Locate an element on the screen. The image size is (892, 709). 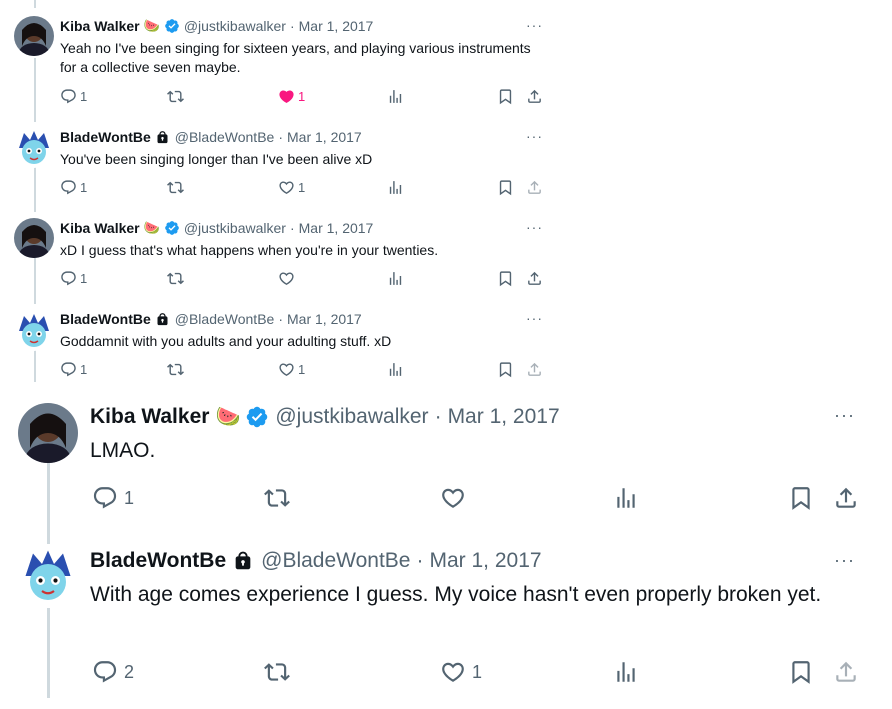
watermelon-emoji: 🍉 is located at coordinates (151, 227).